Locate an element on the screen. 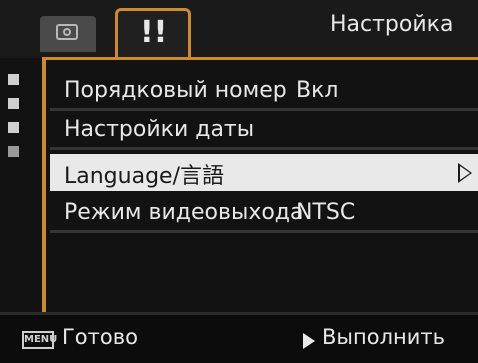  menu-item-value: NTSC is located at coordinates (326, 212).